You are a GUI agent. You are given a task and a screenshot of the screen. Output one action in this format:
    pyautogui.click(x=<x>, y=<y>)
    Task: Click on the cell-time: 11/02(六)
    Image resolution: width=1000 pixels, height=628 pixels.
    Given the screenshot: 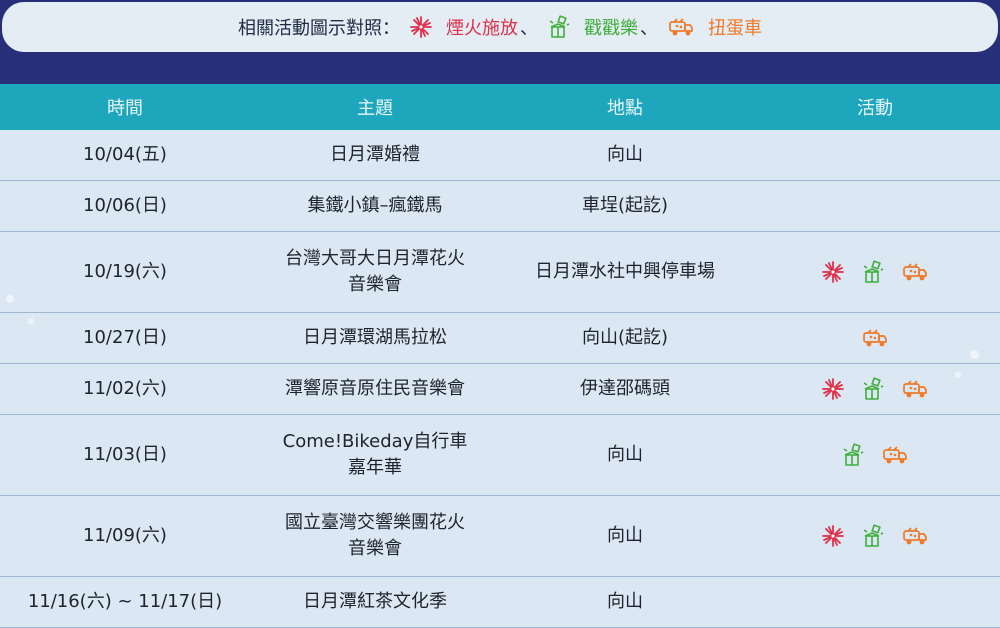 What is the action you would take?
    pyautogui.click(x=125, y=388)
    